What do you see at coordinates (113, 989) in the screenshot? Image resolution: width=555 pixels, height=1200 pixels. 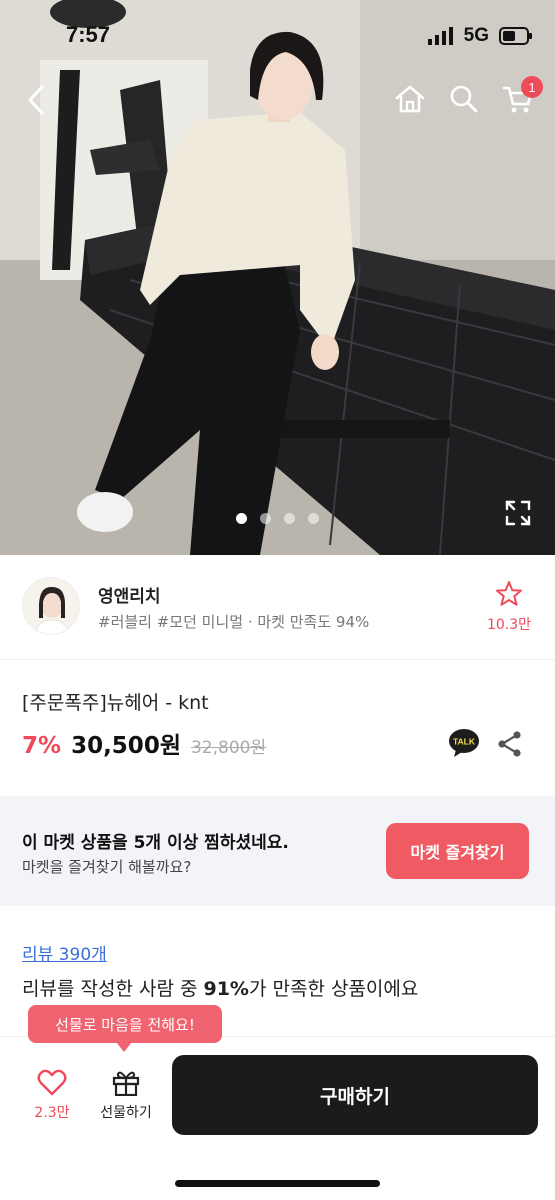 I see `review-summary-prefix: 리뷰를 작성한 사람 중` at bounding box center [113, 989].